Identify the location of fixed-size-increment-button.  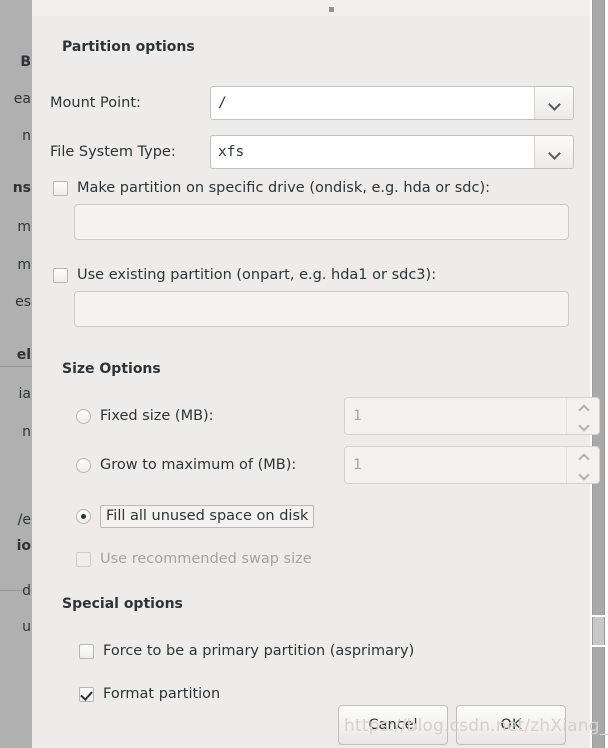
(583, 407).